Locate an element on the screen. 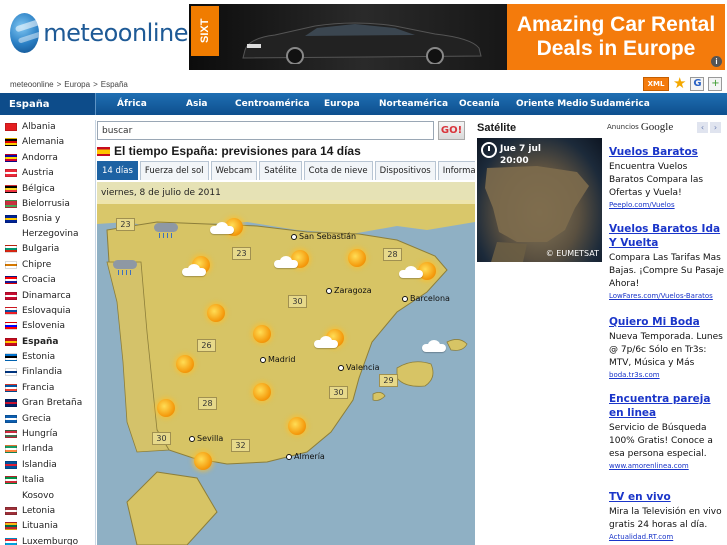 This screenshot has height=545, width=727. nav-europa: Europa is located at coordinates (342, 104).